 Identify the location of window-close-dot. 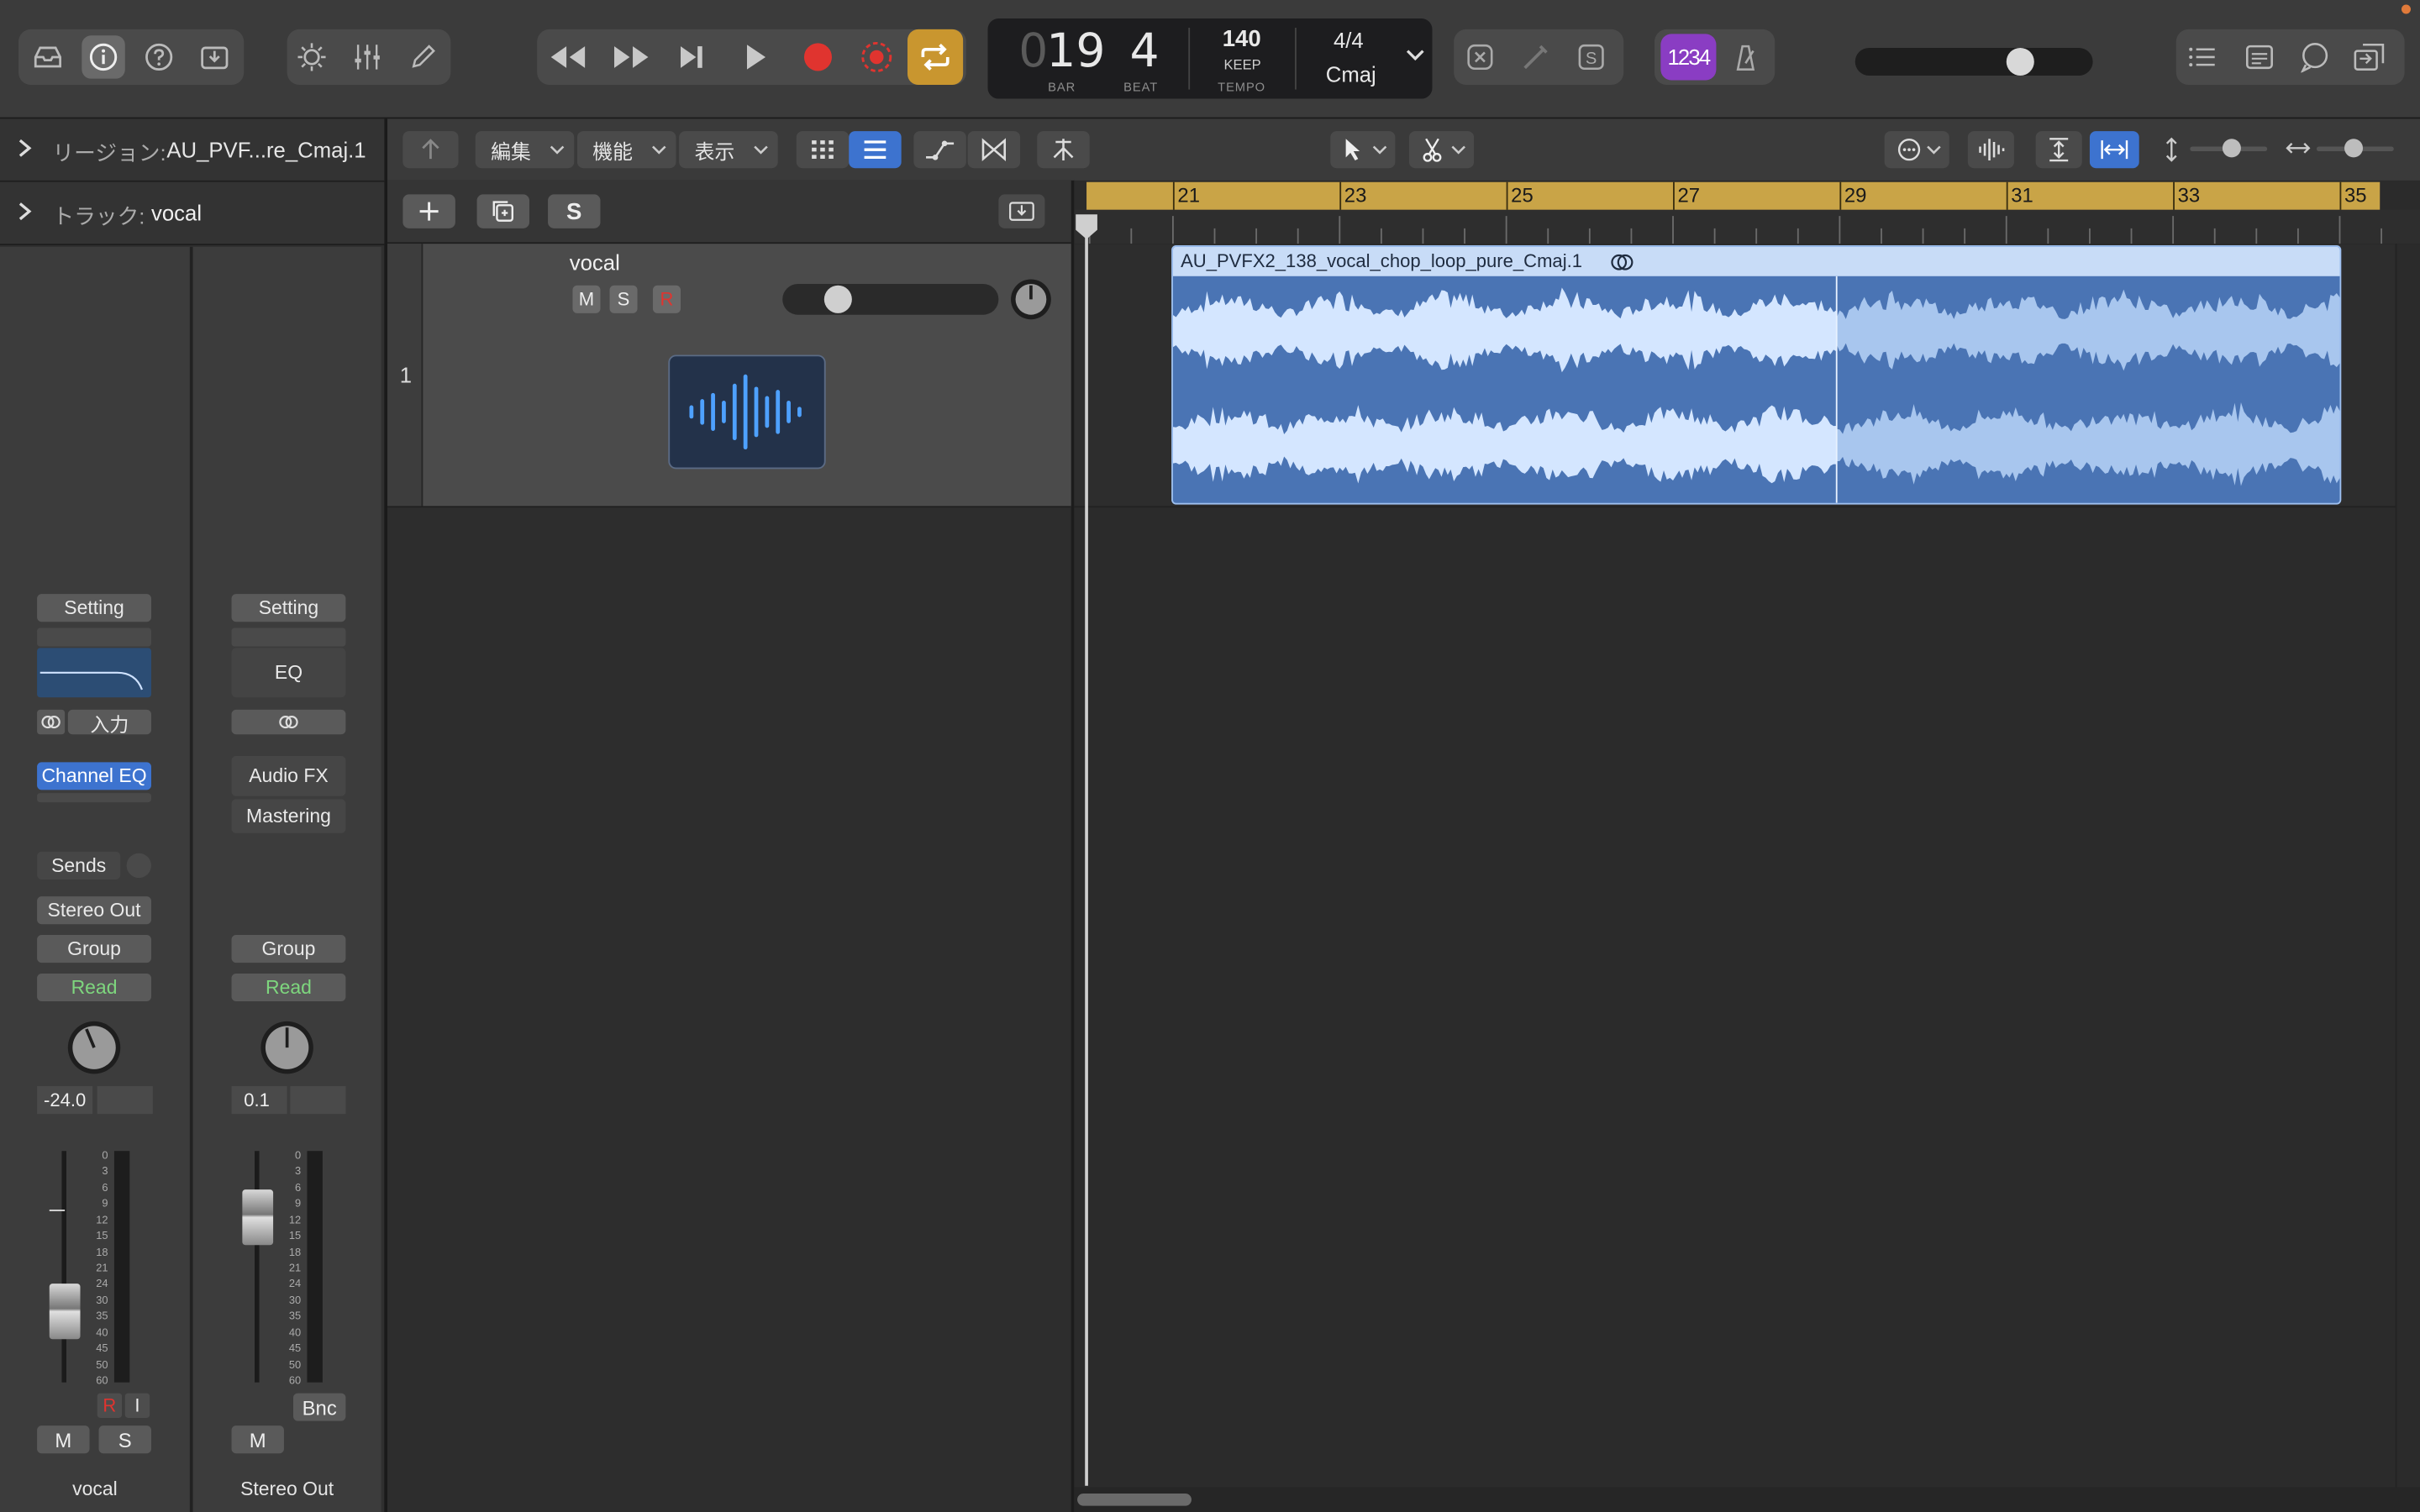
(2406, 9).